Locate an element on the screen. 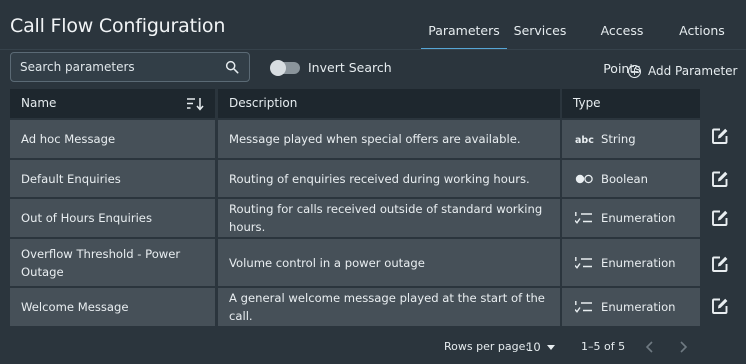  cell-name: Welcome Message is located at coordinates (112, 307).